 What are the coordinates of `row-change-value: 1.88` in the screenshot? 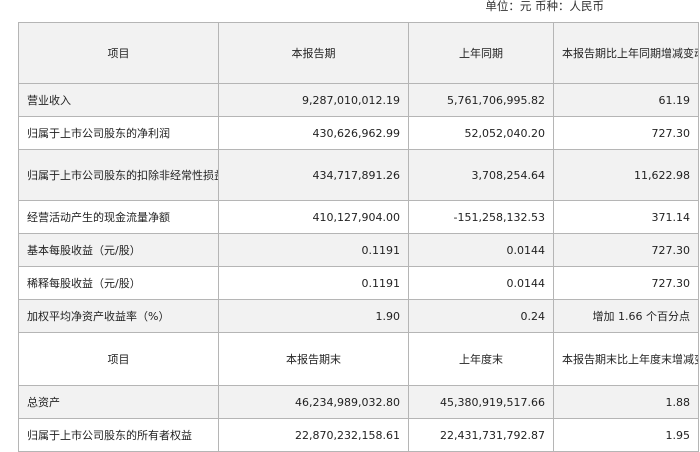 It's located at (626, 402).